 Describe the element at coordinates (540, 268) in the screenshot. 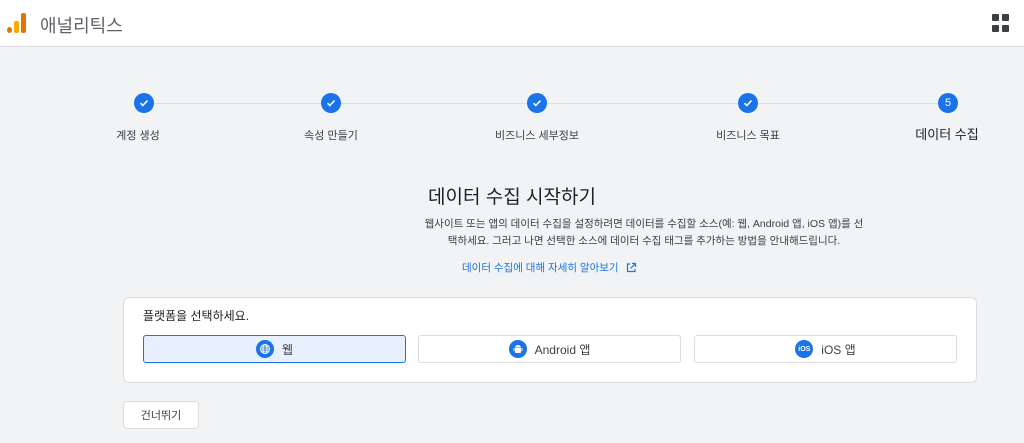

I see `learn-more-label: 데이터 수집에 대해 자세히 알아보기` at that location.